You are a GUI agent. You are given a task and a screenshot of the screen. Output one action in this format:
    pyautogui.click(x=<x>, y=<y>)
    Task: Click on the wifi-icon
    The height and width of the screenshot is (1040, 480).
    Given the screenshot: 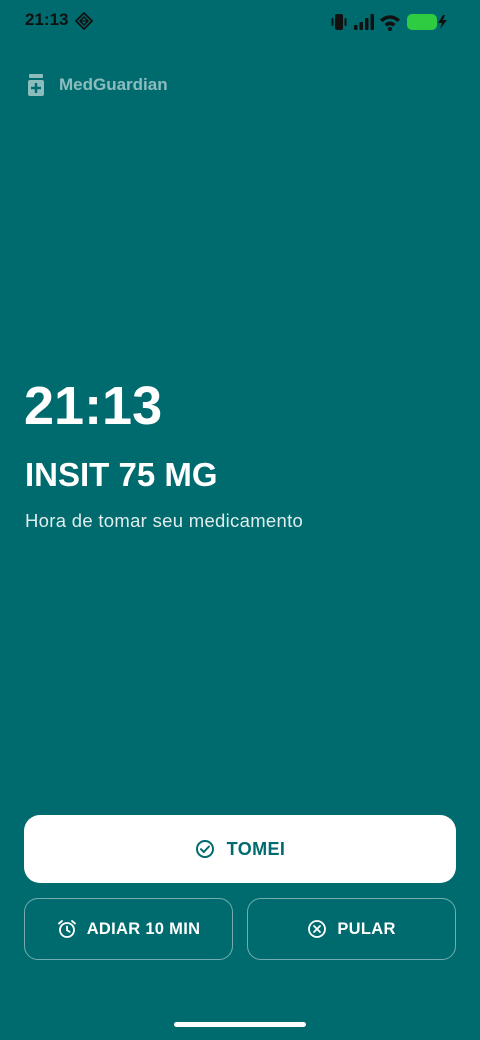 What is the action you would take?
    pyautogui.click(x=390, y=23)
    